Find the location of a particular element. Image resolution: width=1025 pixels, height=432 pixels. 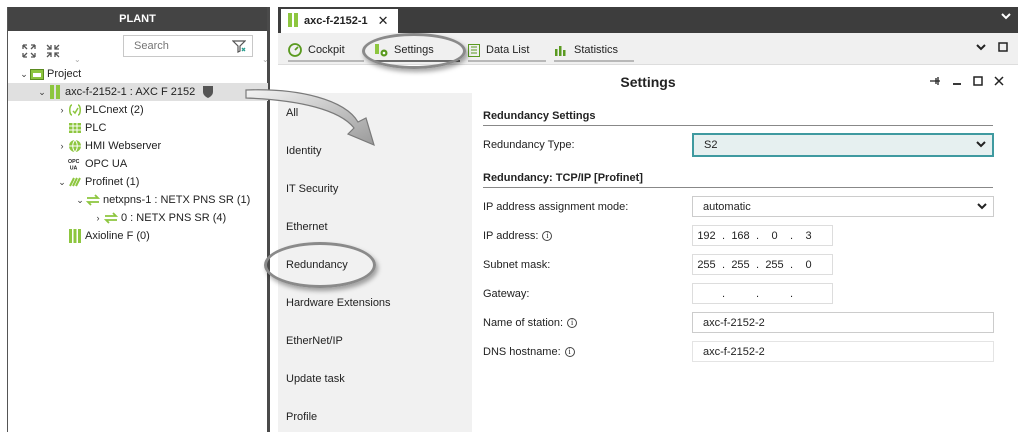

pin-icon is located at coordinates (935, 82).